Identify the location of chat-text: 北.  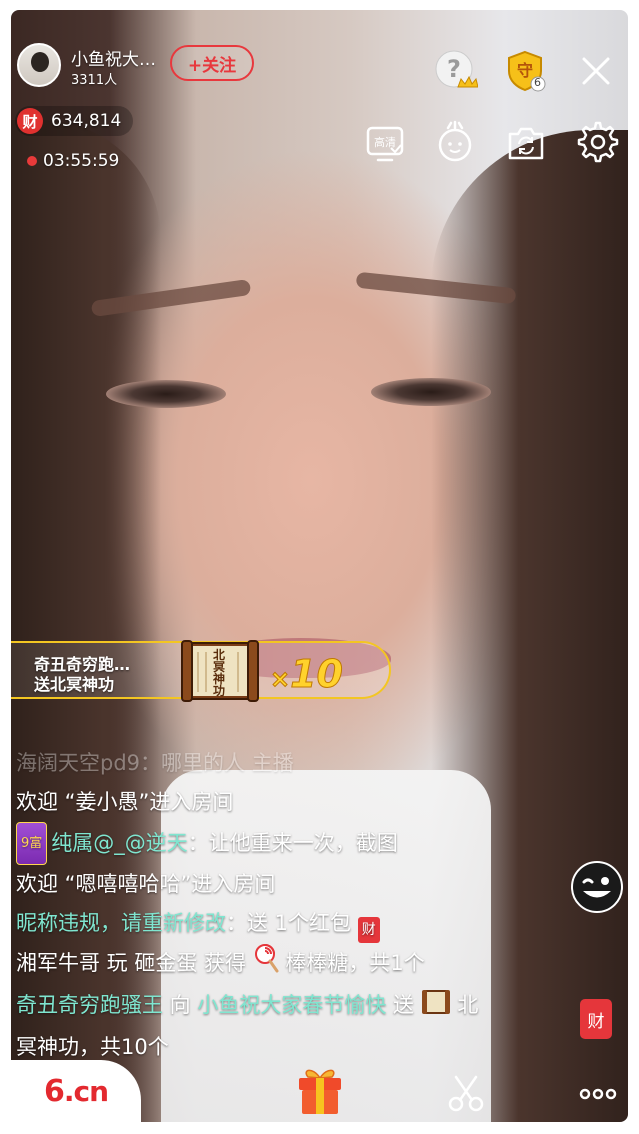
(464, 1005).